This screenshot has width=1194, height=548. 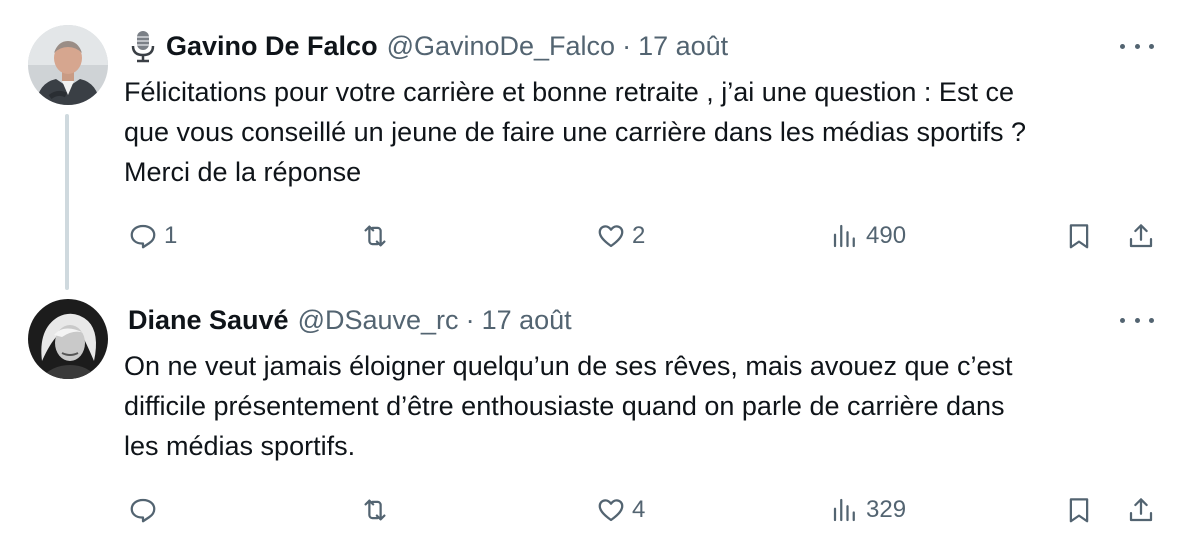 I want to click on view-count: 490, so click(x=886, y=235).